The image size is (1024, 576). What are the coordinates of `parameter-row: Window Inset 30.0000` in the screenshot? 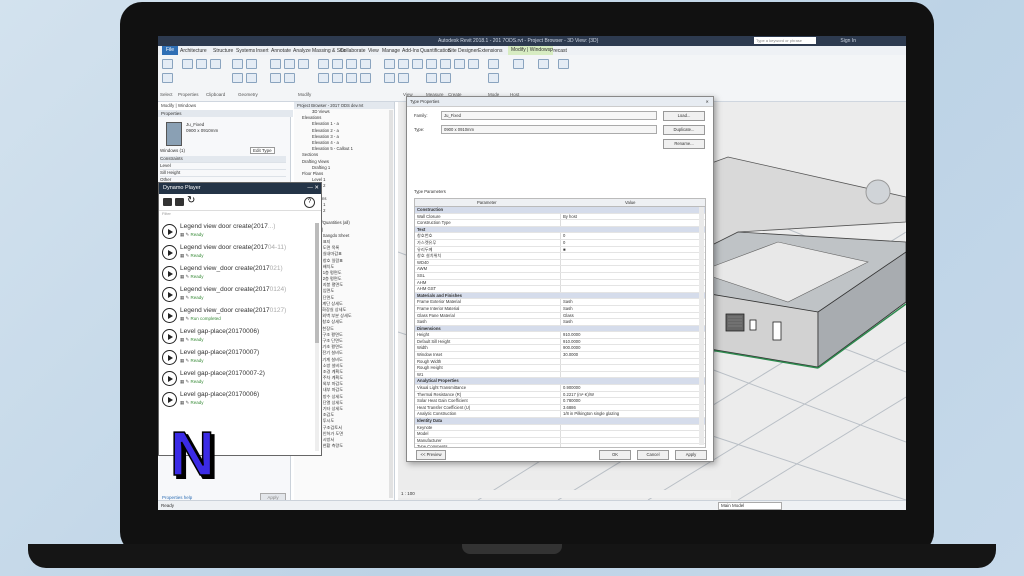 It's located at (560, 355).